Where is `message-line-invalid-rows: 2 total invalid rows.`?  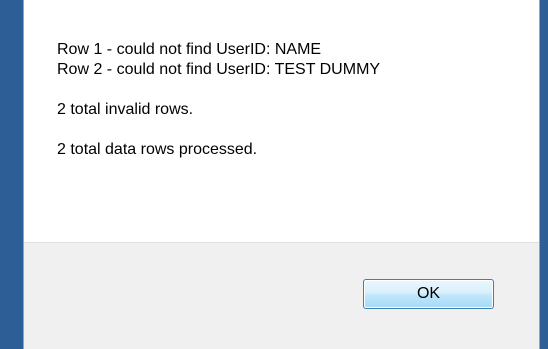 message-line-invalid-rows: 2 total invalid rows. is located at coordinates (125, 109).